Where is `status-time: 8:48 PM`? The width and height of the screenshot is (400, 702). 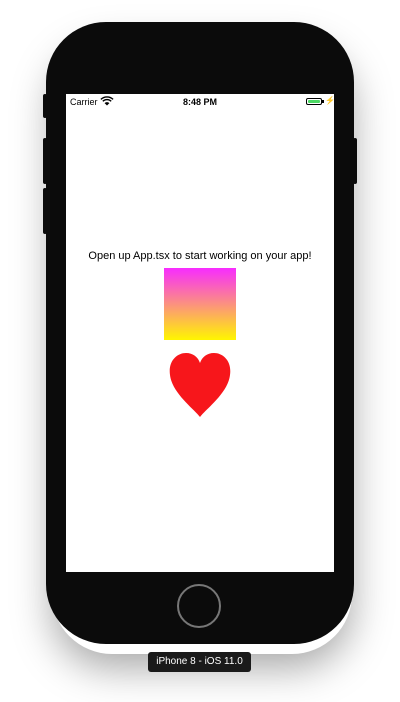 status-time: 8:48 PM is located at coordinates (199, 102).